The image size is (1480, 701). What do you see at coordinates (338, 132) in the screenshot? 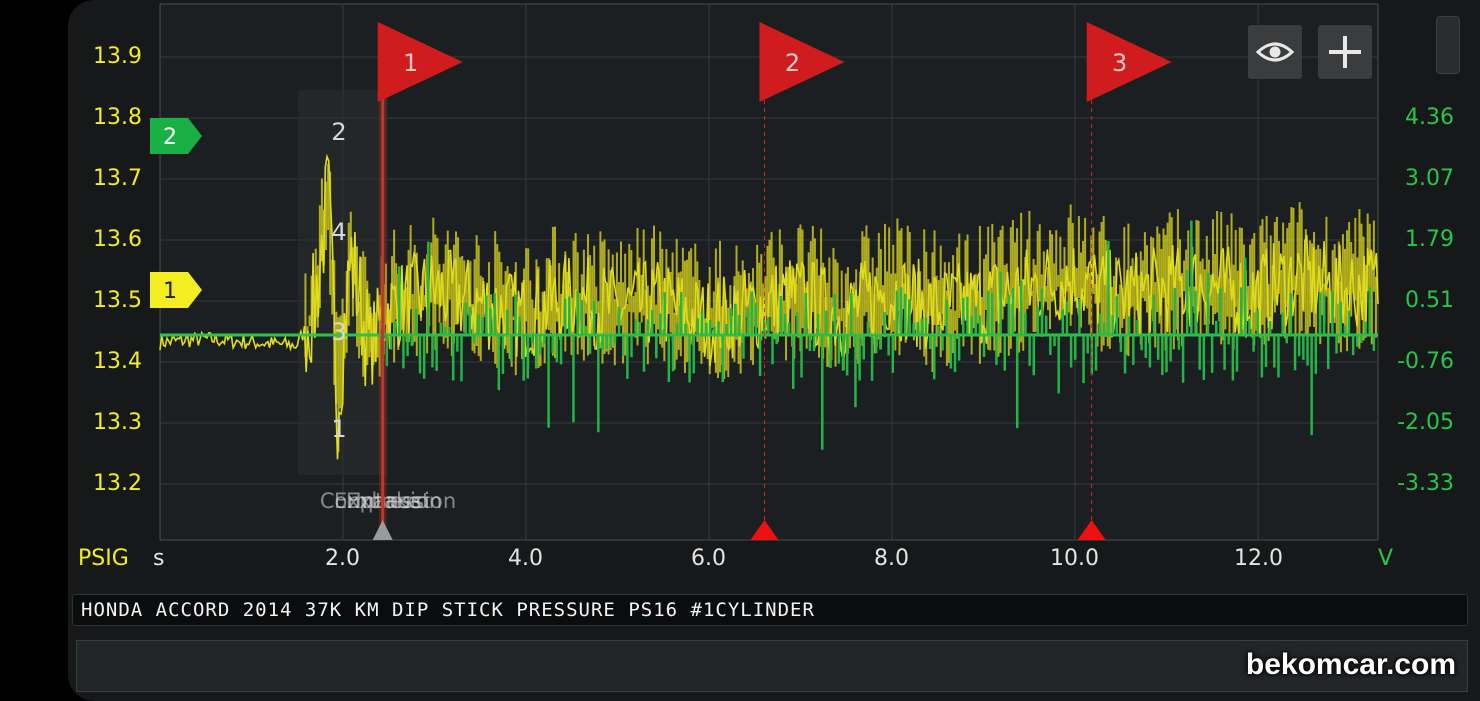
I see `stroke-number-label: 2` at bounding box center [338, 132].